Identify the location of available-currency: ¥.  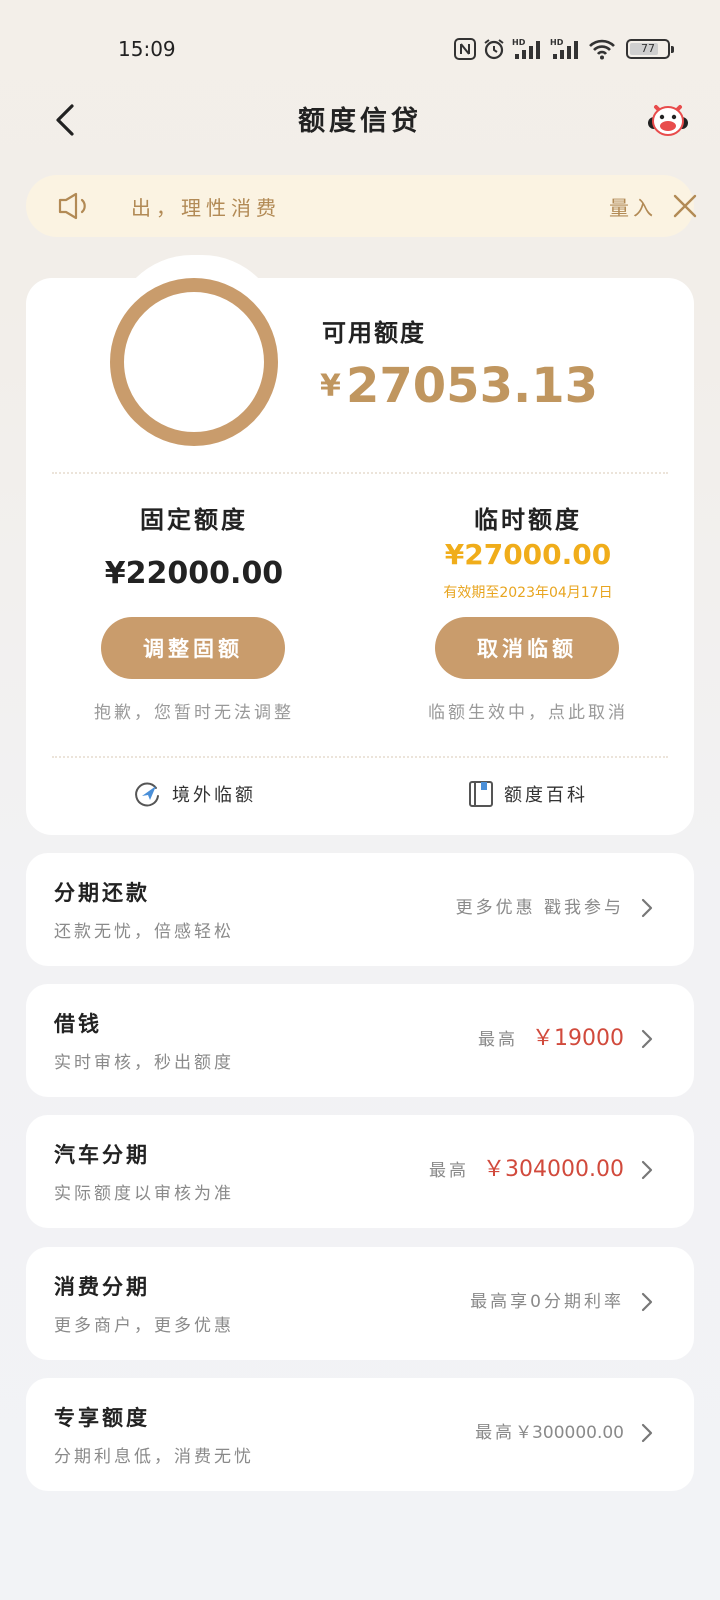
(330, 386).